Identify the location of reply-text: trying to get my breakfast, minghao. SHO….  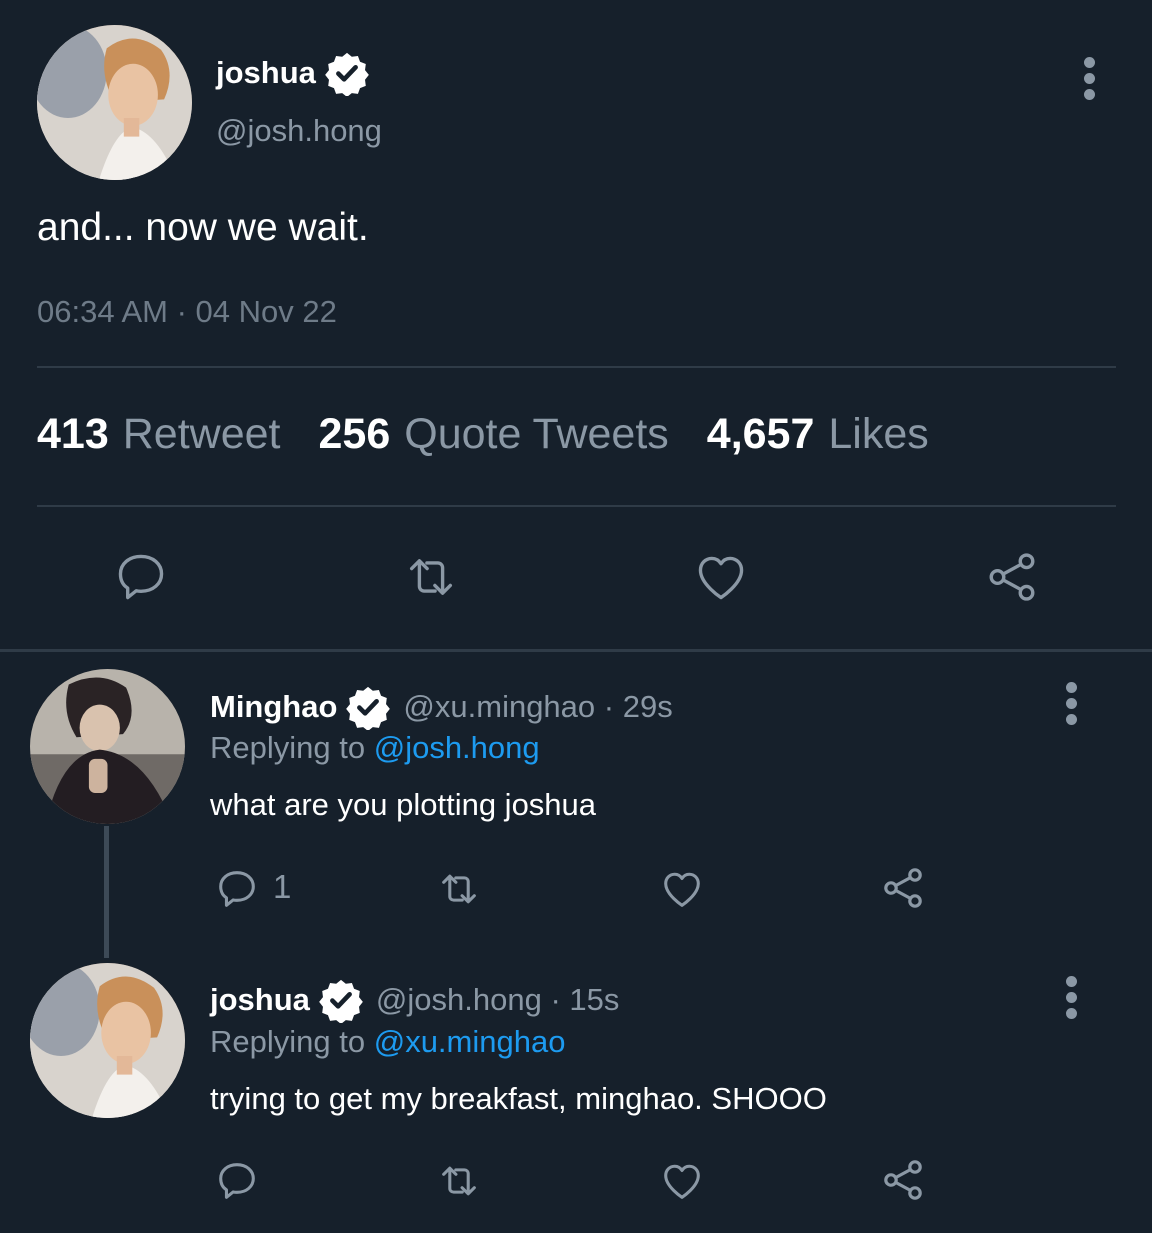
(518, 1098).